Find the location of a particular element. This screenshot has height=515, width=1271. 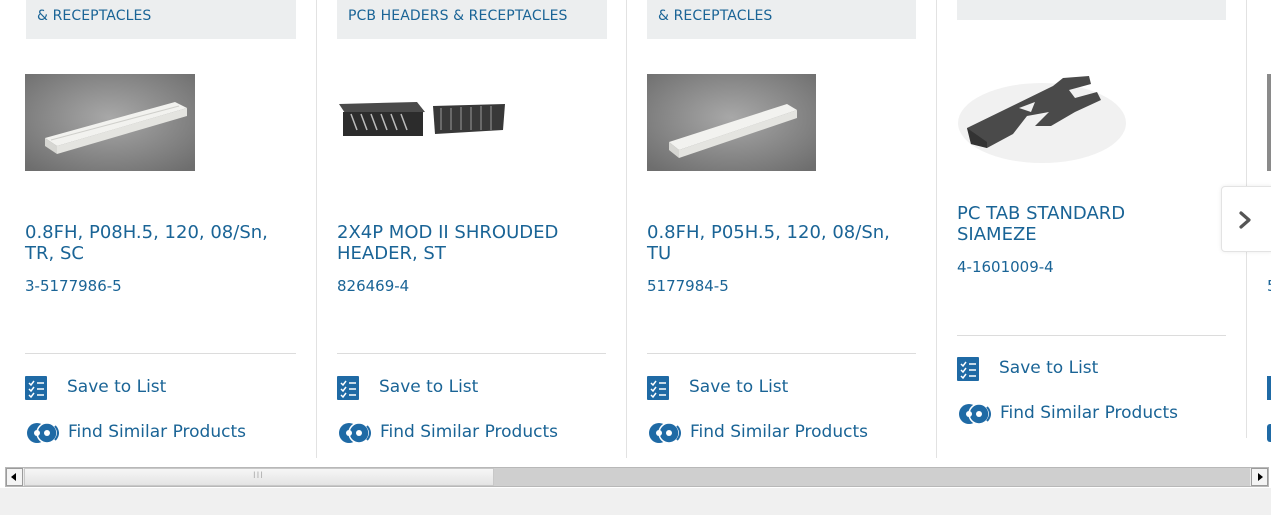

product-title-link: 0.8FH, P05H.5, 120, 08/Sn, TU is located at coordinates (787, 243).